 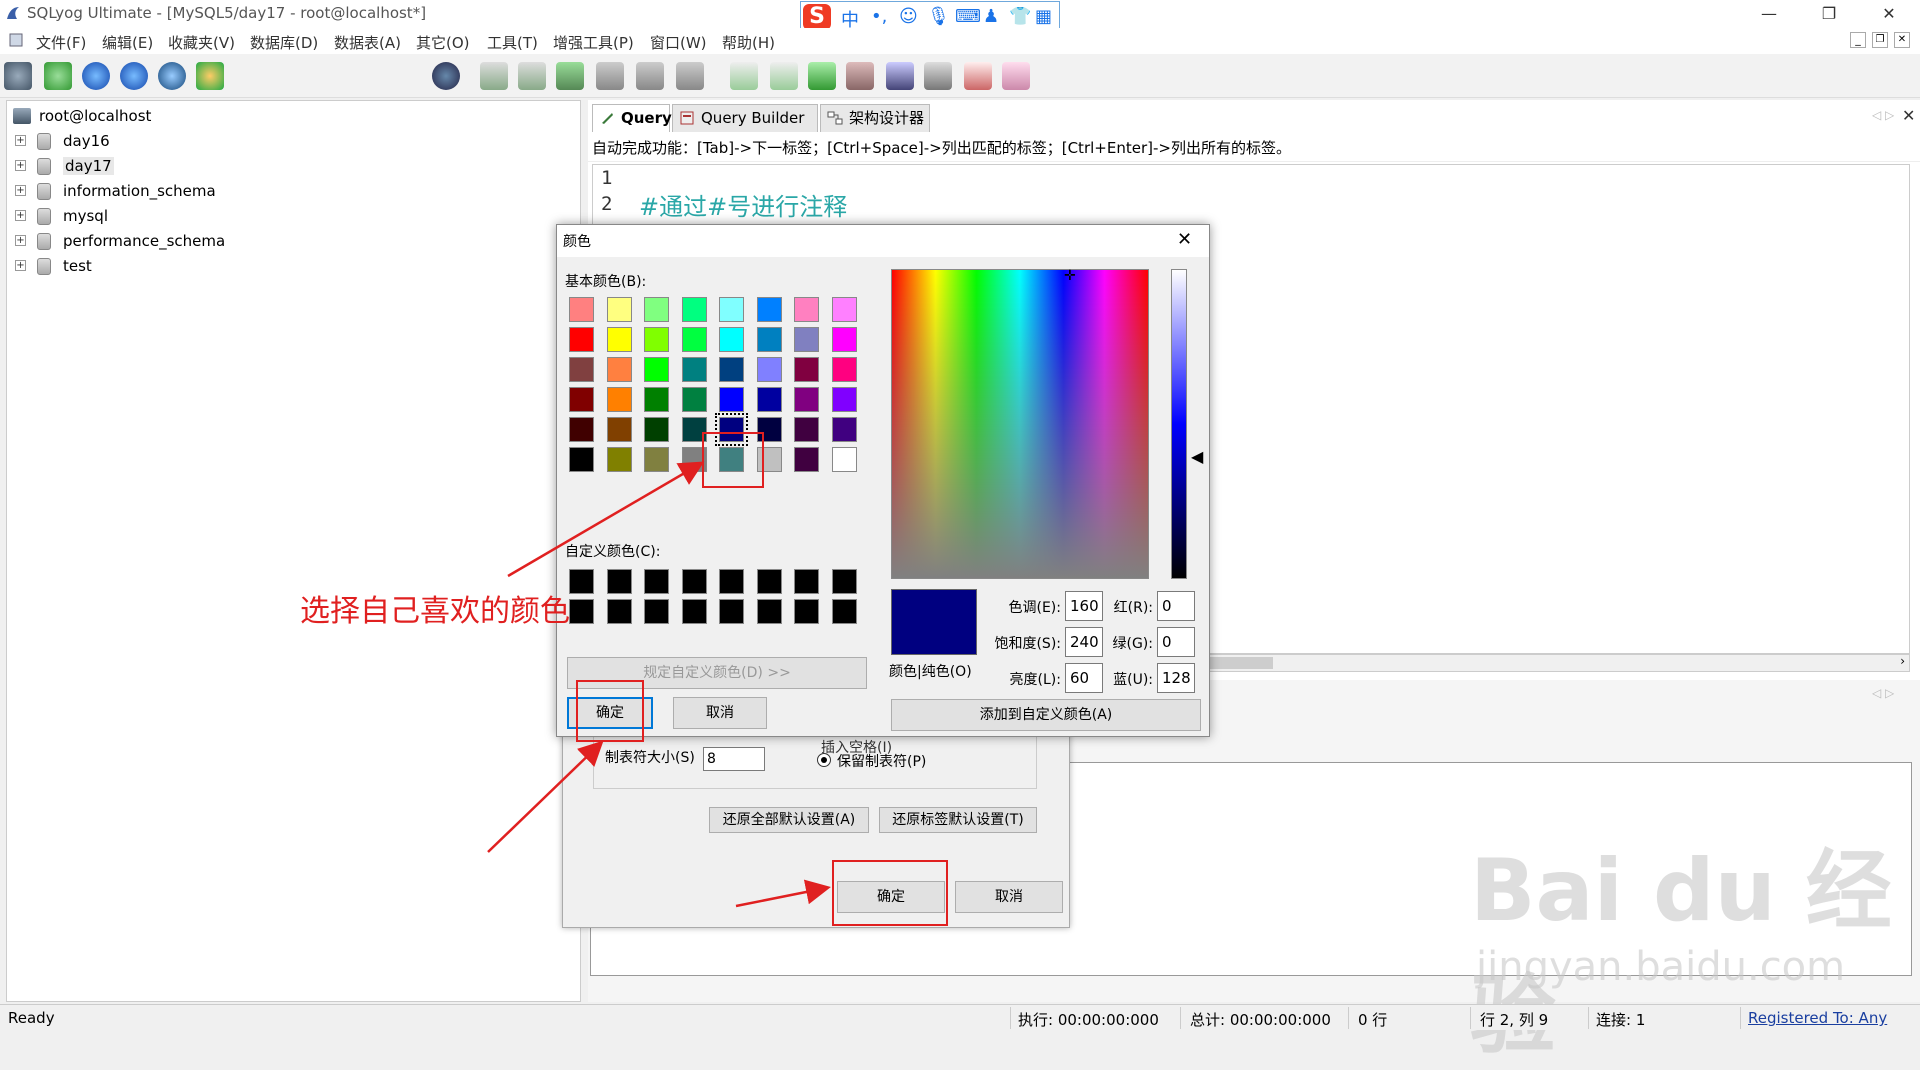 What do you see at coordinates (900, 76) in the screenshot?
I see `notification-icon` at bounding box center [900, 76].